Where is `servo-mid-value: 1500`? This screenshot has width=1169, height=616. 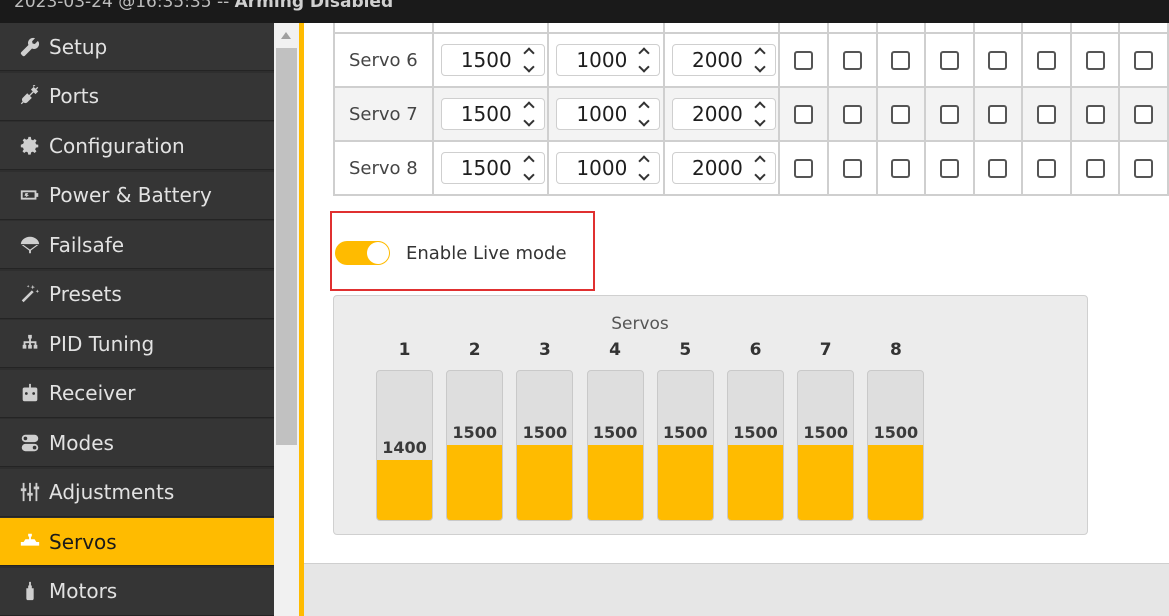 servo-mid-value: 1500 is located at coordinates (486, 168).